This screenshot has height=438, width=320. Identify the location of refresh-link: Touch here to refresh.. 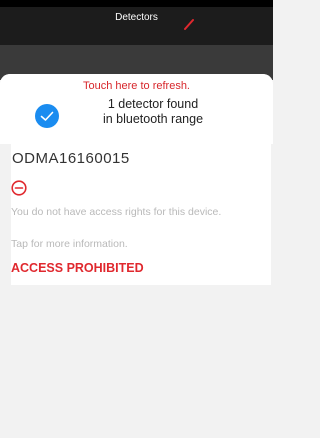
(136, 86).